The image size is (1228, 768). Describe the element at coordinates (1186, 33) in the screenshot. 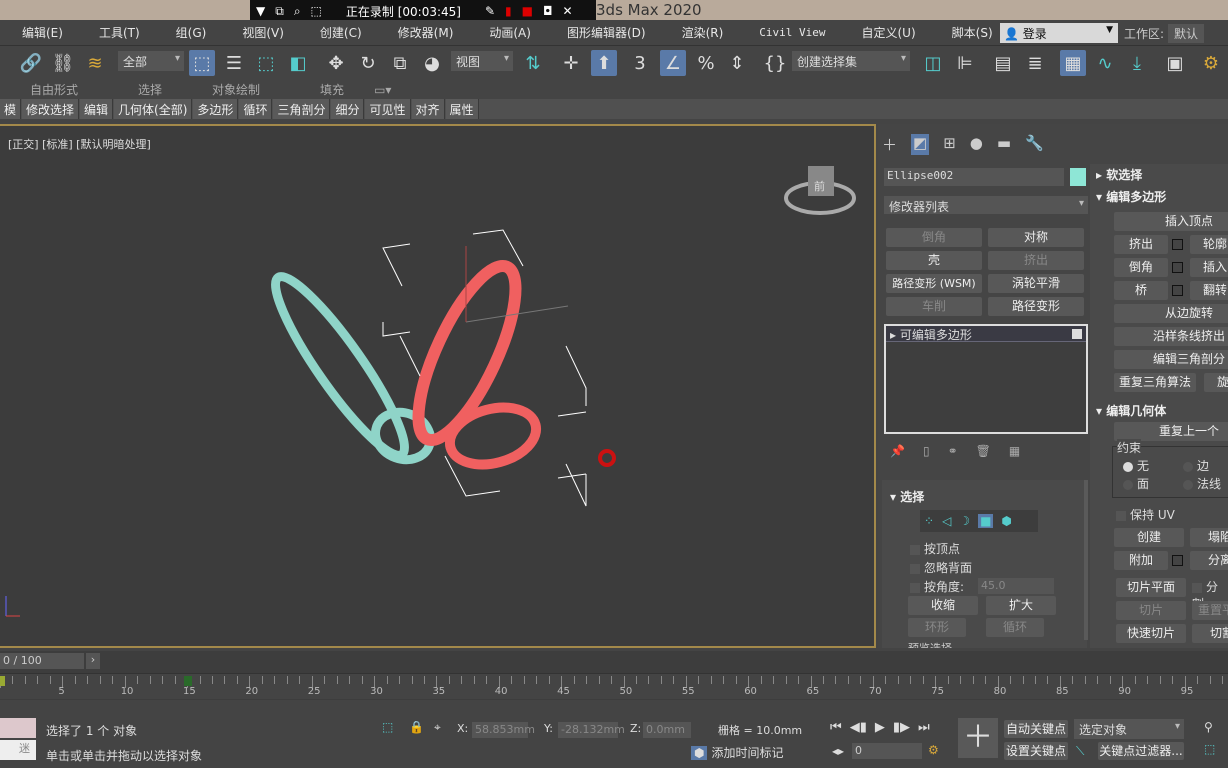

I see `workspace-value: 默认` at that location.